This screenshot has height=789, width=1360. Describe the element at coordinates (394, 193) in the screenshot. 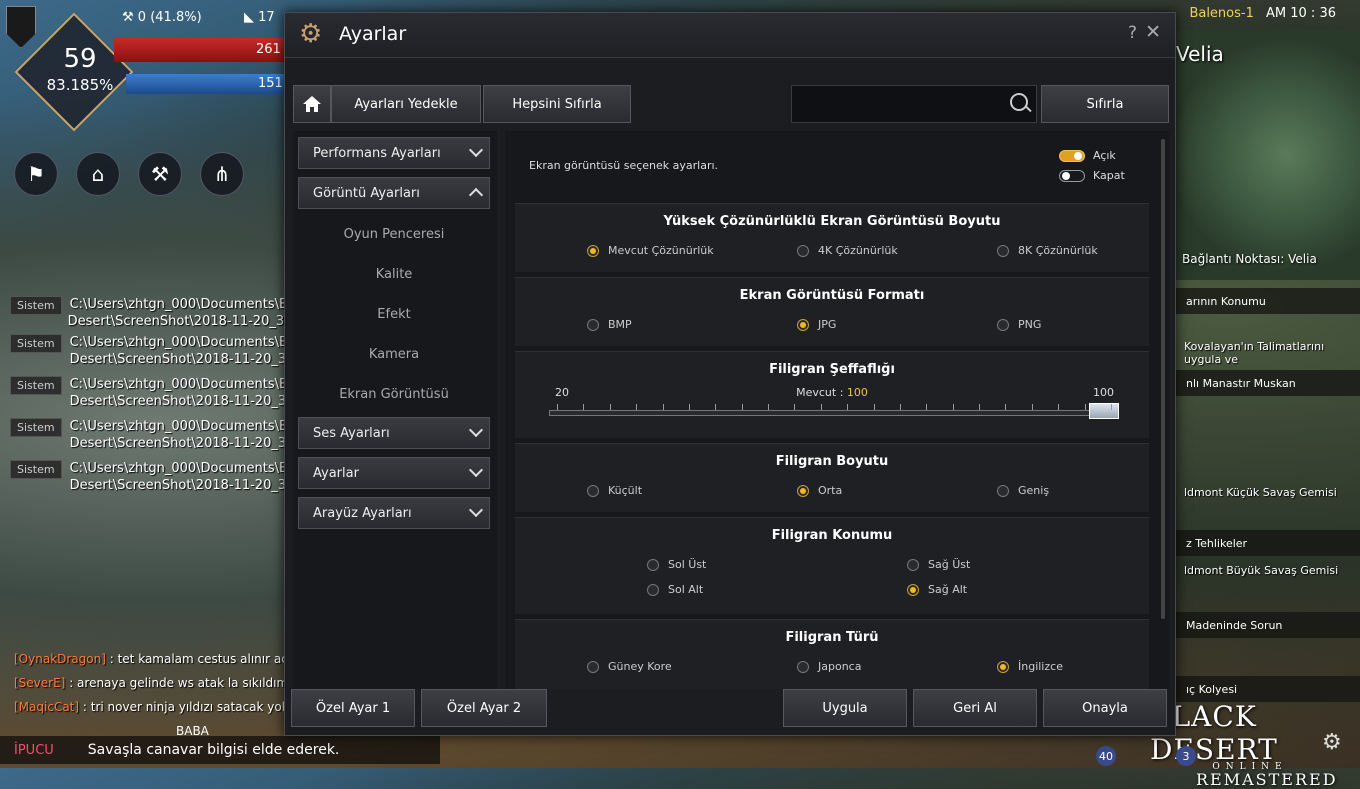

I see `sidebar-item-display: Görüntü Ayarları` at that location.